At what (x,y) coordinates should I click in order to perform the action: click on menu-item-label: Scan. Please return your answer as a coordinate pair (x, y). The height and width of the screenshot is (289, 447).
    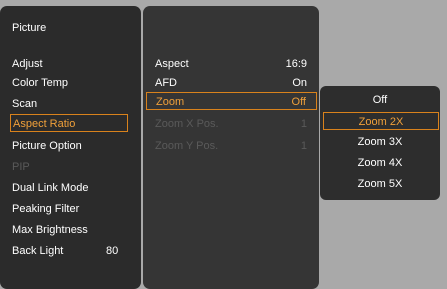
    Looking at the image, I should click on (25, 104).